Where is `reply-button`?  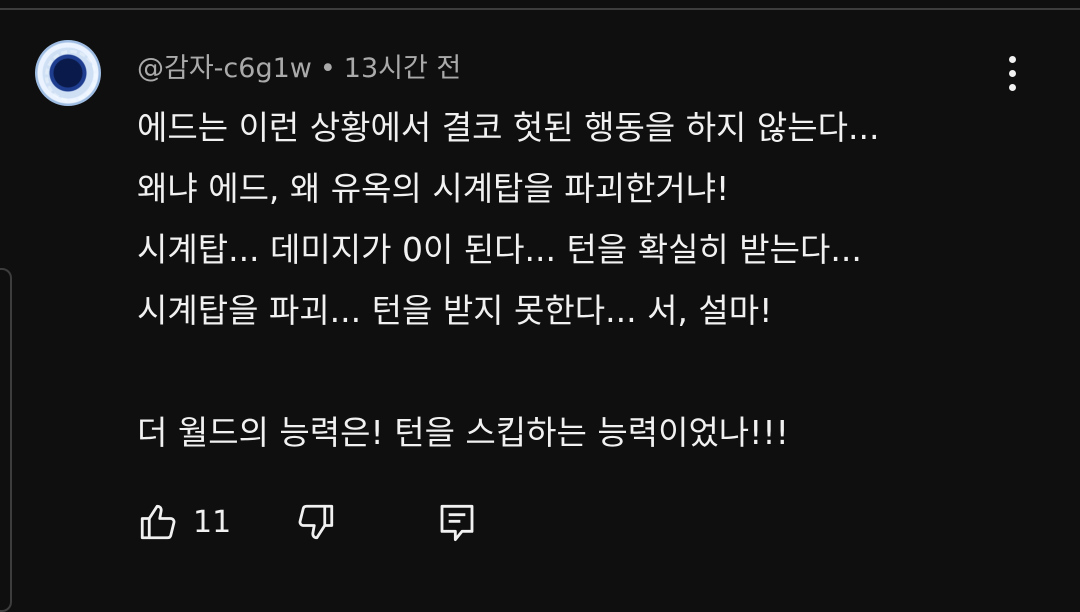 reply-button is located at coordinates (457, 523).